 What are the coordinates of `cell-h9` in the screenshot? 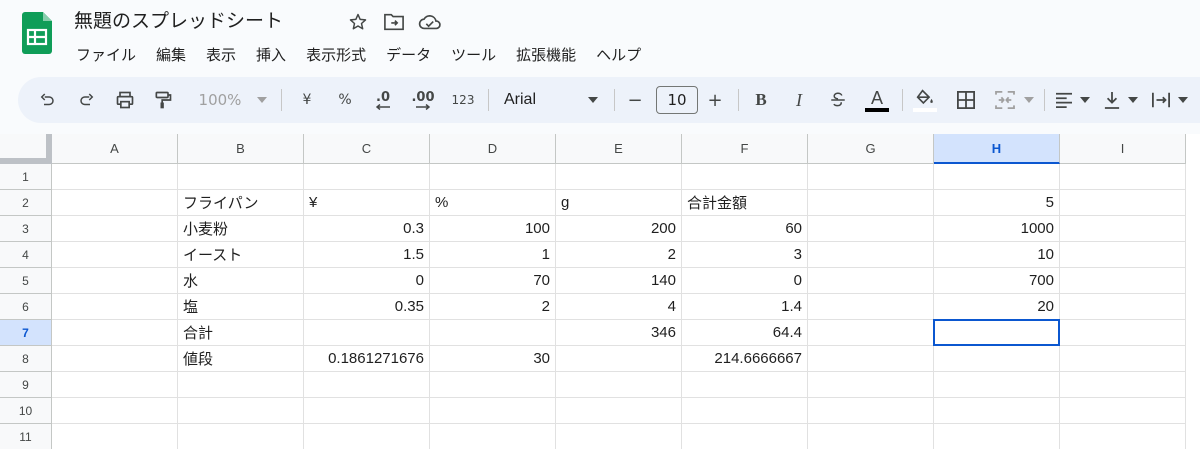 It's located at (997, 385).